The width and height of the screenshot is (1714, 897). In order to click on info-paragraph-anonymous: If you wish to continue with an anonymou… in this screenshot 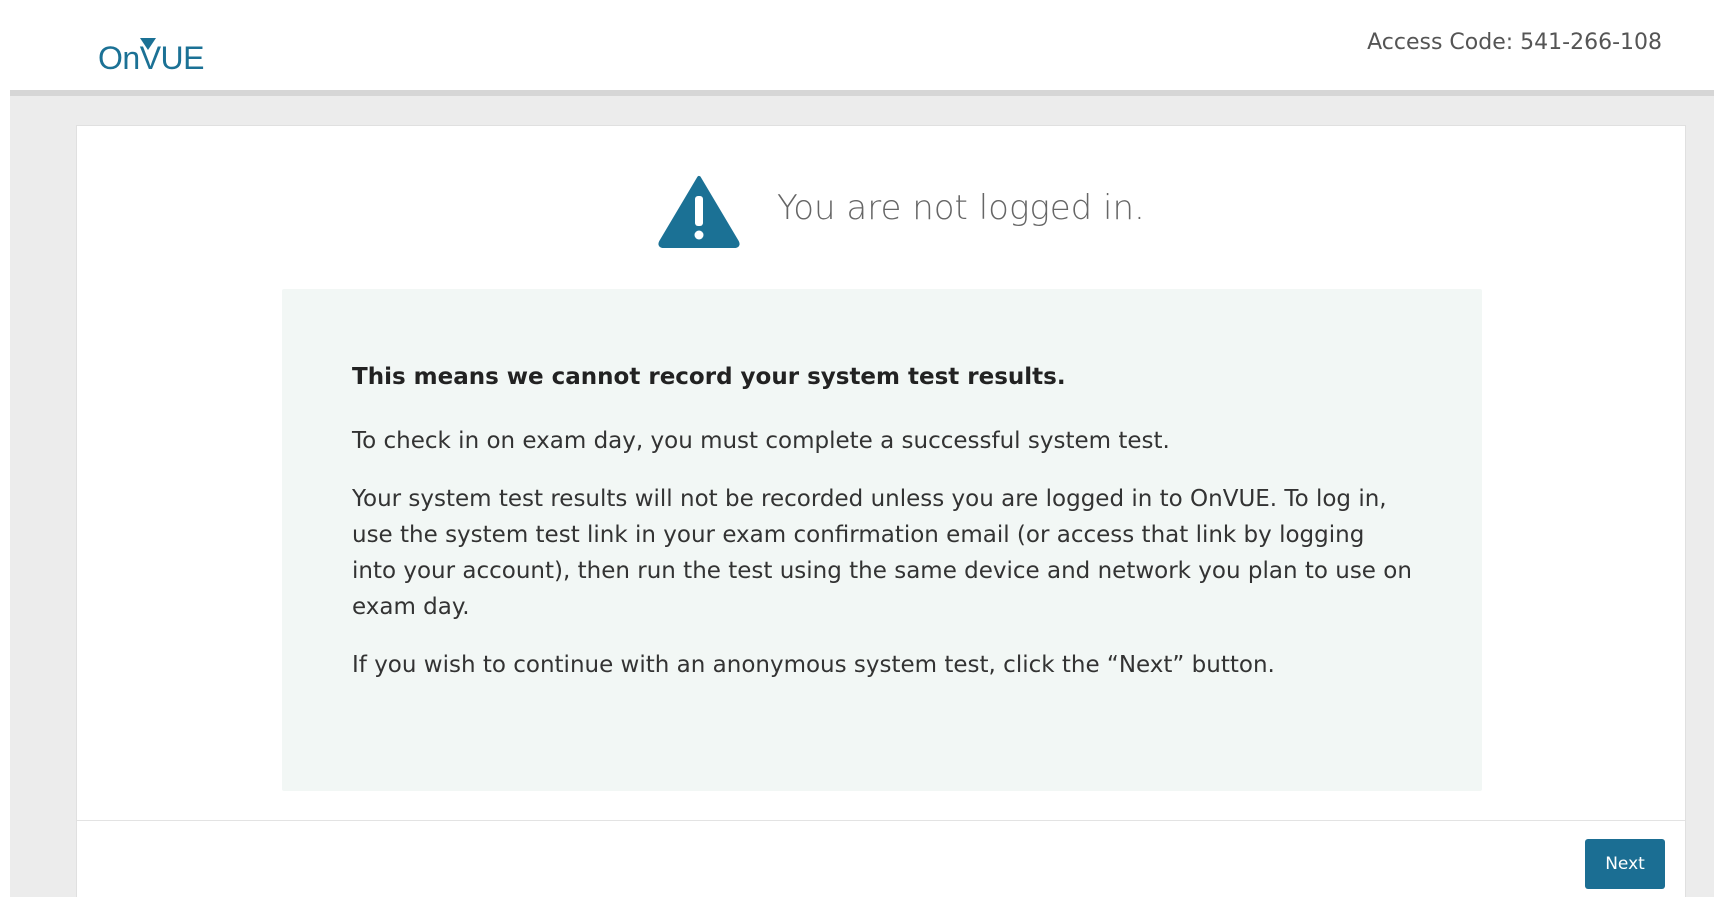, I will do `click(813, 665)`.